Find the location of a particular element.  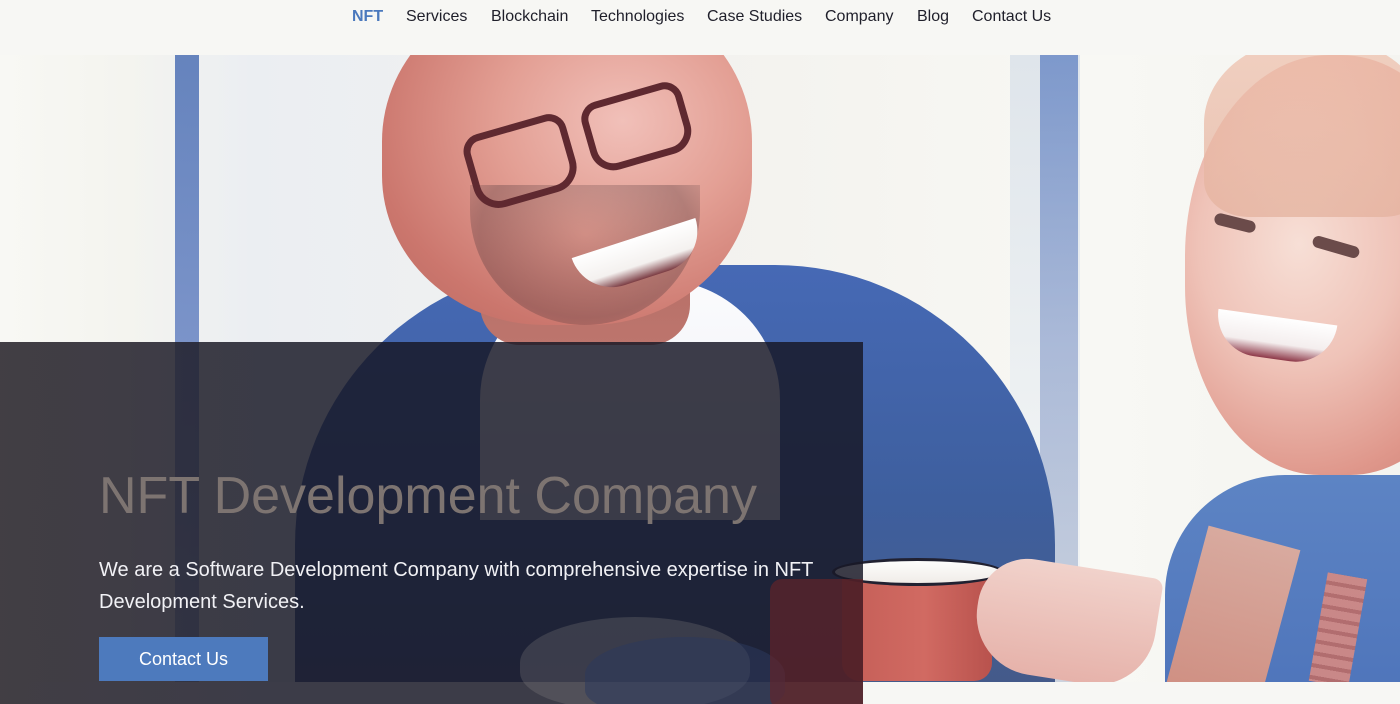

nav-item-technologies: Technologies is located at coordinates (637, 17).